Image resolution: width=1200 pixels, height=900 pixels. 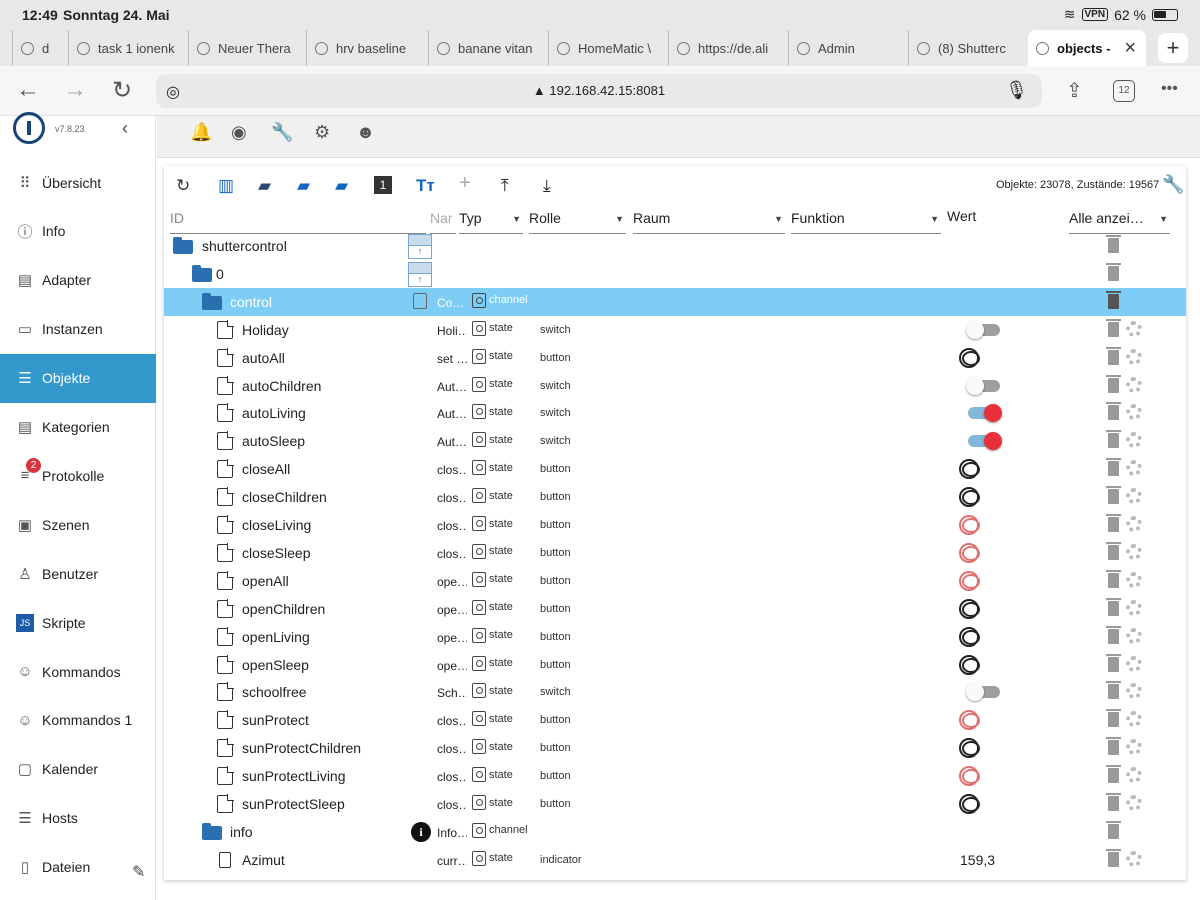 I want to click on depth-one-icon: 1, so click(x=383, y=185).